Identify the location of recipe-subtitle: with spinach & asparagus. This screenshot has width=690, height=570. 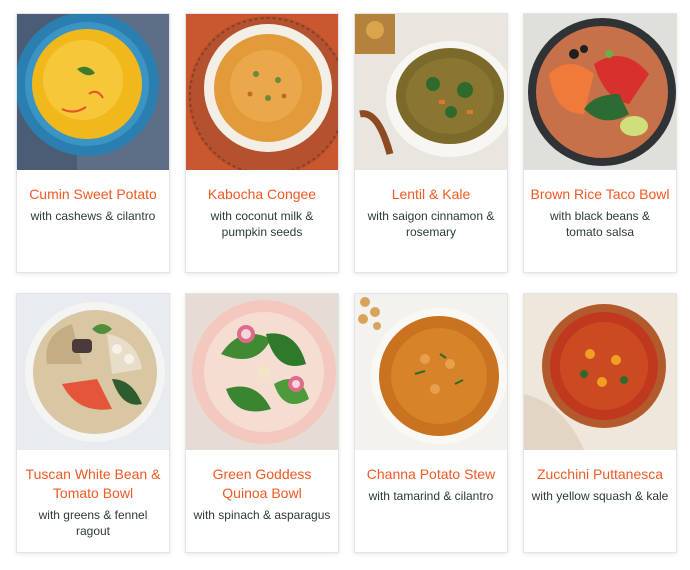
(262, 515).